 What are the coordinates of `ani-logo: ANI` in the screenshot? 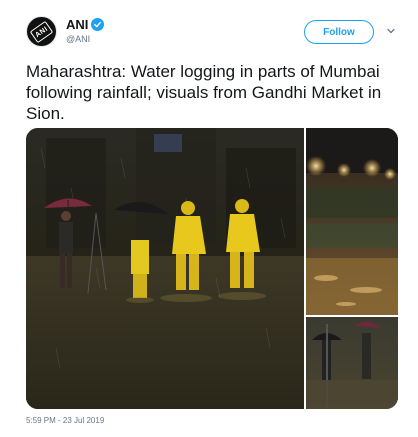 It's located at (41, 31).